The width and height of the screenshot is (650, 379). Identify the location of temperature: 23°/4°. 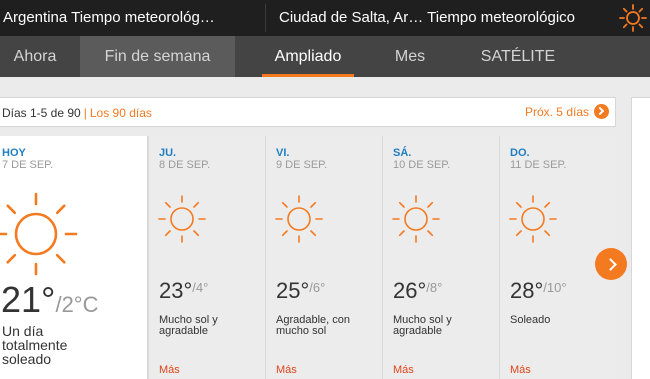
(183, 291).